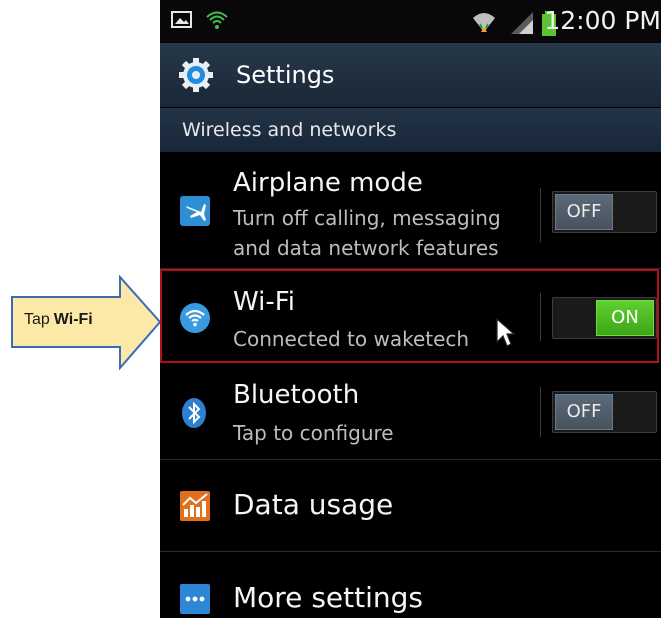  What do you see at coordinates (409, 316) in the screenshot?
I see `wifi-highlight-box` at bounding box center [409, 316].